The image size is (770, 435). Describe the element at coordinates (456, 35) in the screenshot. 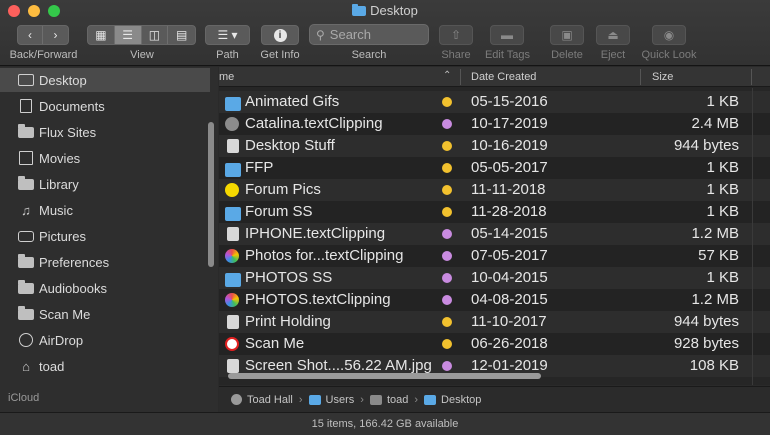

I see `share-button: ⇧` at that location.